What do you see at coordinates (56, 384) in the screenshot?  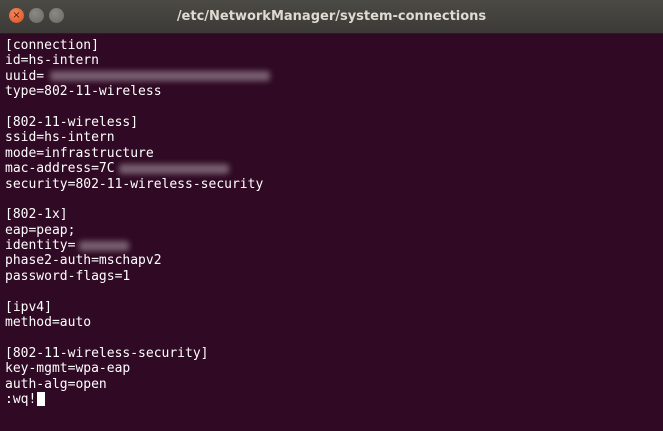 I see `terminal-line: auth-alg=open` at bounding box center [56, 384].